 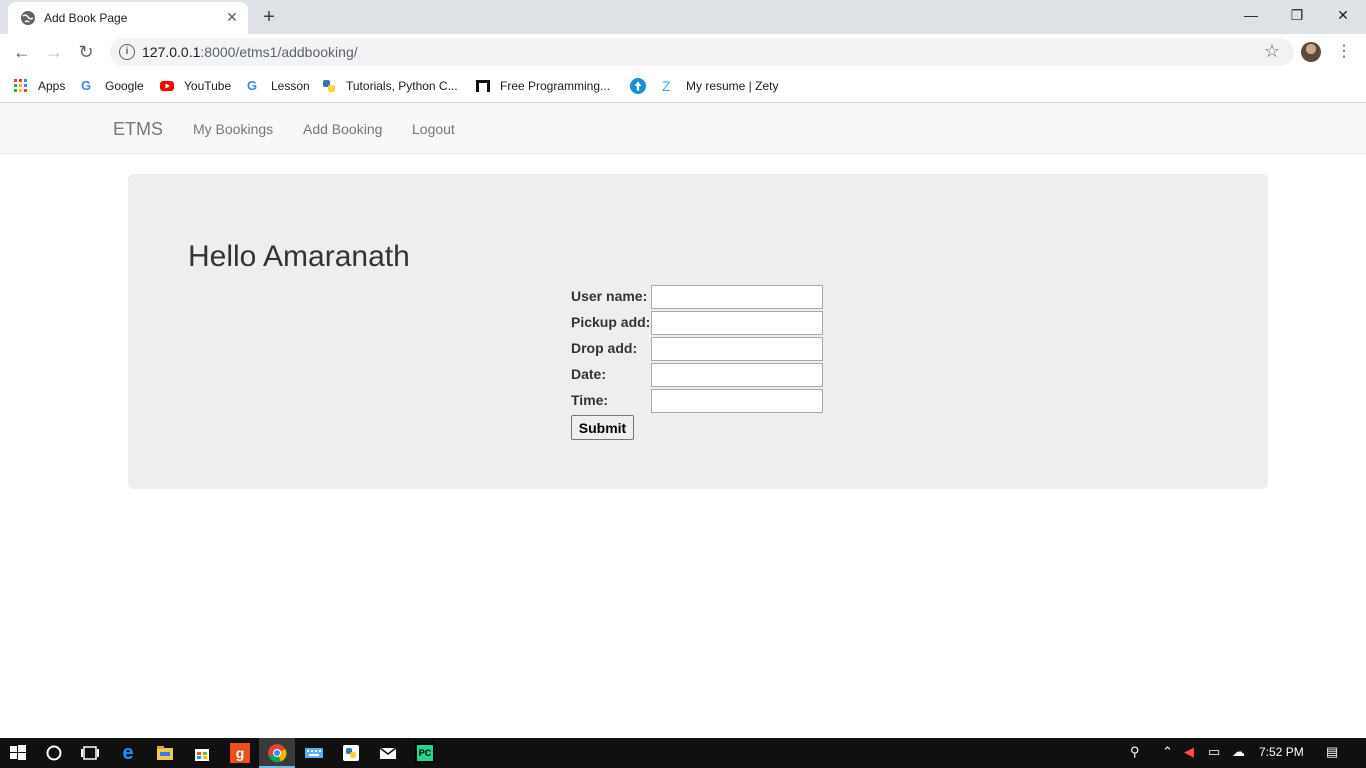 I want to click on site-navbar: ETMS My Bookings Add Booking Logout, so click(x=683, y=128).